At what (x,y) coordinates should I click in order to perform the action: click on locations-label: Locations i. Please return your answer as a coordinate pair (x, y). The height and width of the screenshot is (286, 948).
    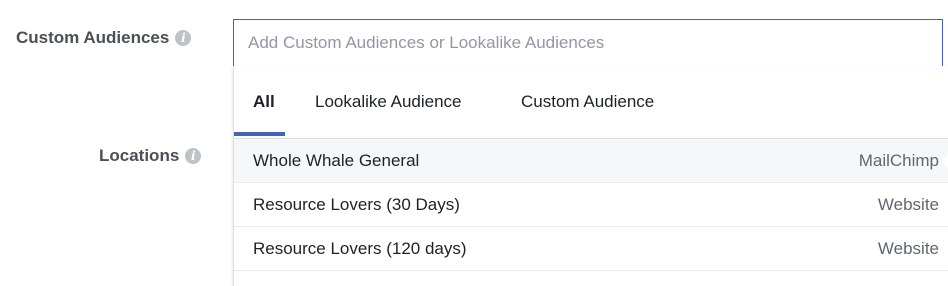
    Looking at the image, I should click on (150, 156).